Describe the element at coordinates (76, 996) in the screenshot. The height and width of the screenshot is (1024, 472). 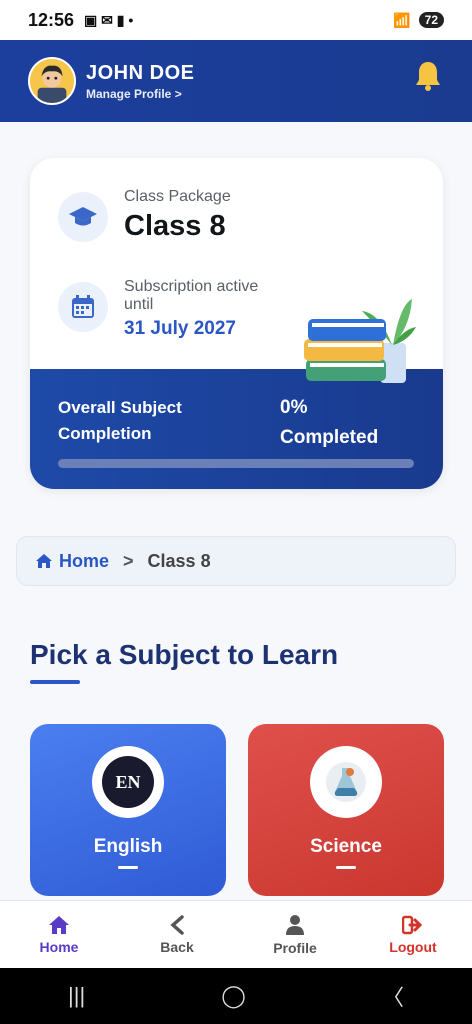
I see `recent-apps-icon: |||` at that location.